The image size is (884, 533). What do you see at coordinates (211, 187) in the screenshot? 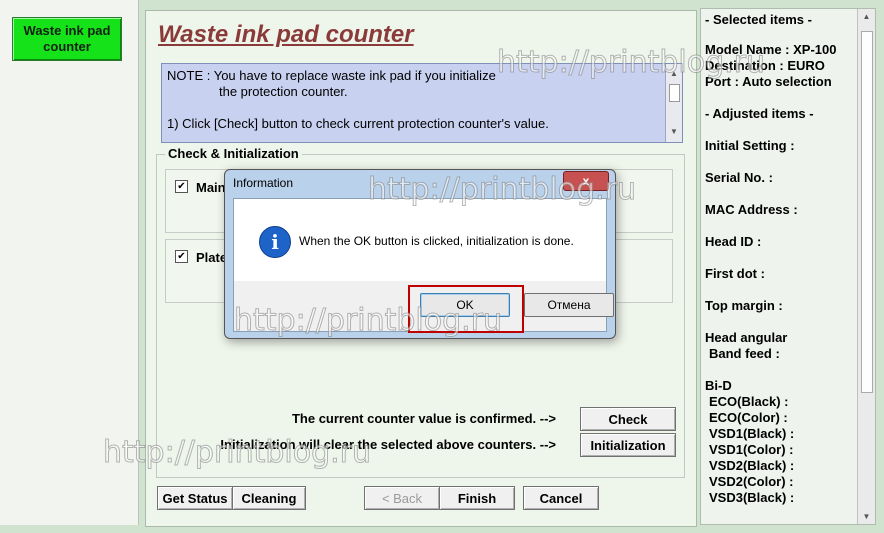
I see `main-pad-label: Main` at bounding box center [211, 187].